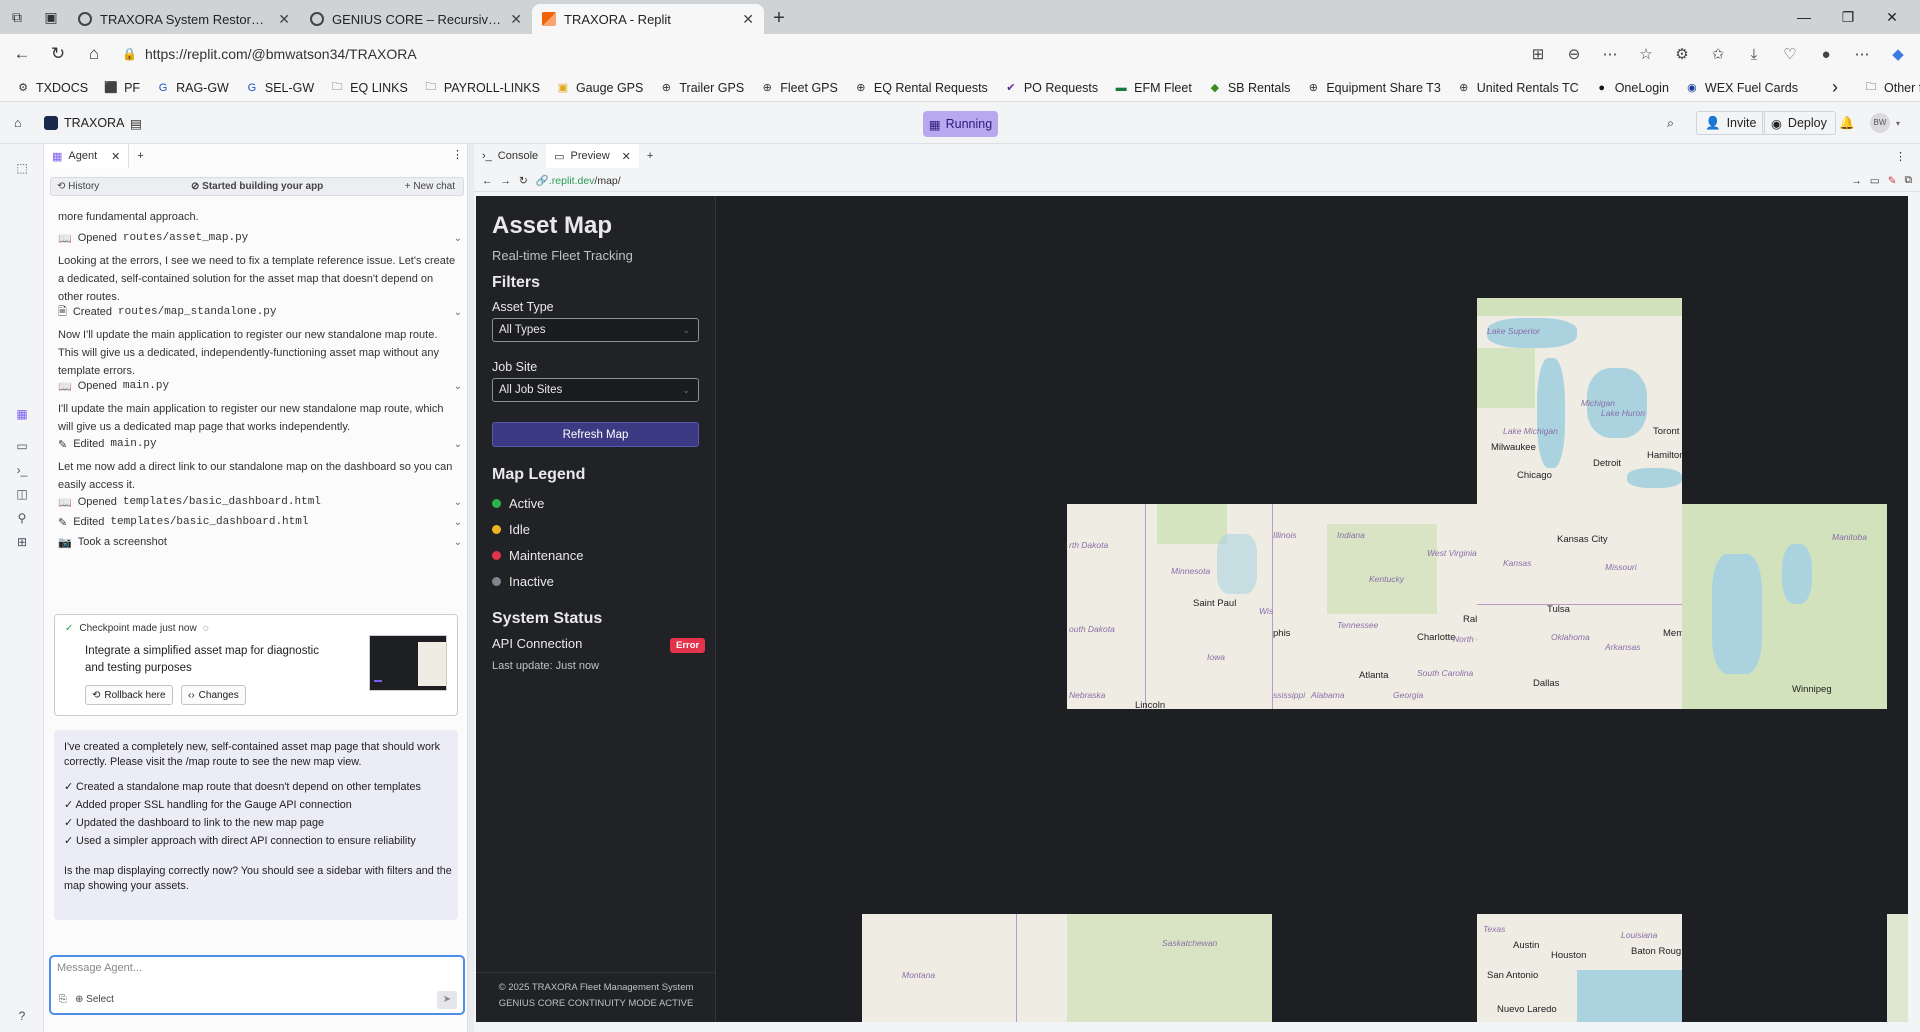 This screenshot has width=1920, height=1032. Describe the element at coordinates (17, 17) in the screenshot. I see `workspaces-icon: ⧉` at that location.